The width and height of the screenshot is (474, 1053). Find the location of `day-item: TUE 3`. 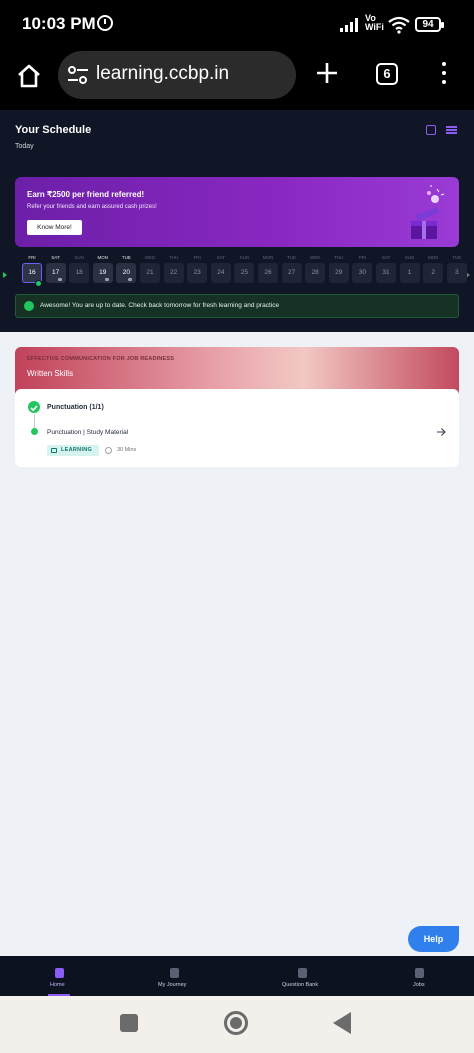

day-item: TUE 3 is located at coordinates (456, 270).